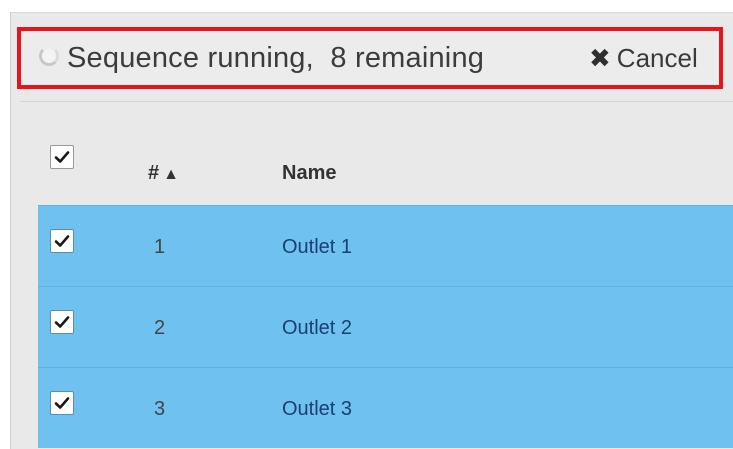  Describe the element at coordinates (276, 58) in the screenshot. I see `sequence-status-text: Sequence running, 8 remaining` at that location.